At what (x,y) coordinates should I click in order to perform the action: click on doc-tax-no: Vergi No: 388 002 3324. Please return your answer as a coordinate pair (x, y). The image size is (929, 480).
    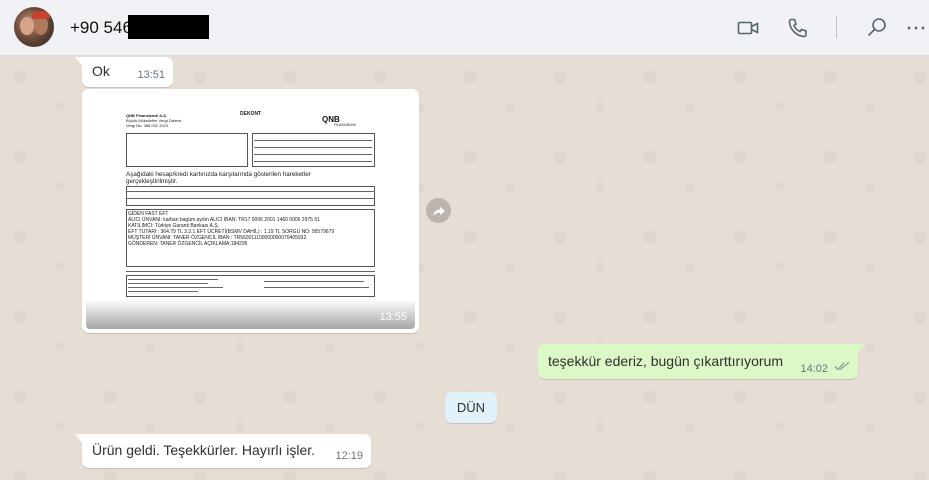
    Looking at the image, I should click on (147, 125).